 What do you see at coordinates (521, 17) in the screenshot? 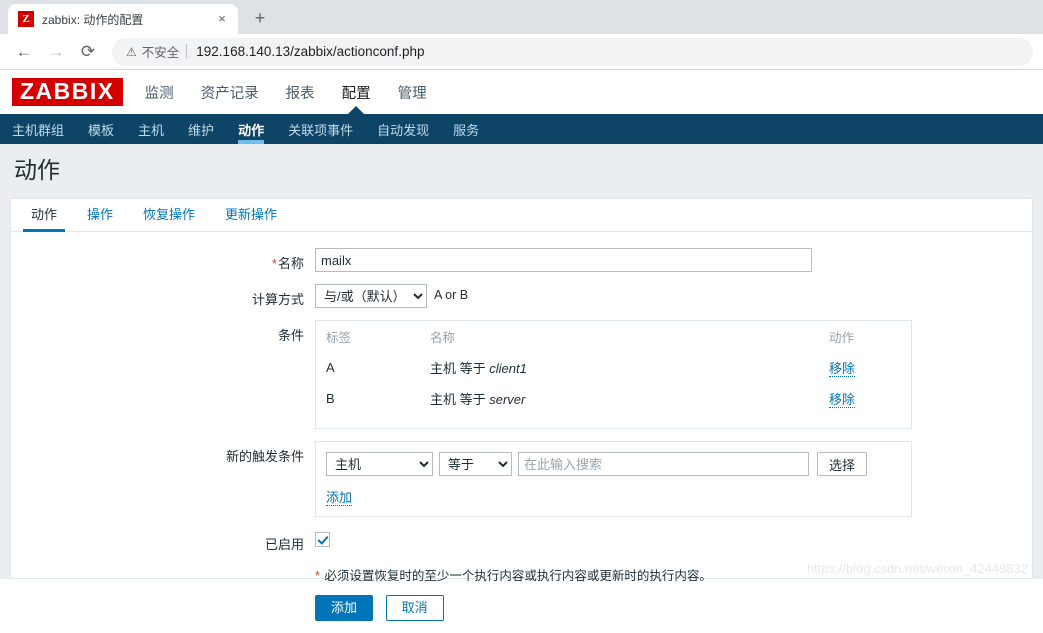
I see `browser-tabstrip: Z zabbix: 动作的配置 × +` at bounding box center [521, 17].